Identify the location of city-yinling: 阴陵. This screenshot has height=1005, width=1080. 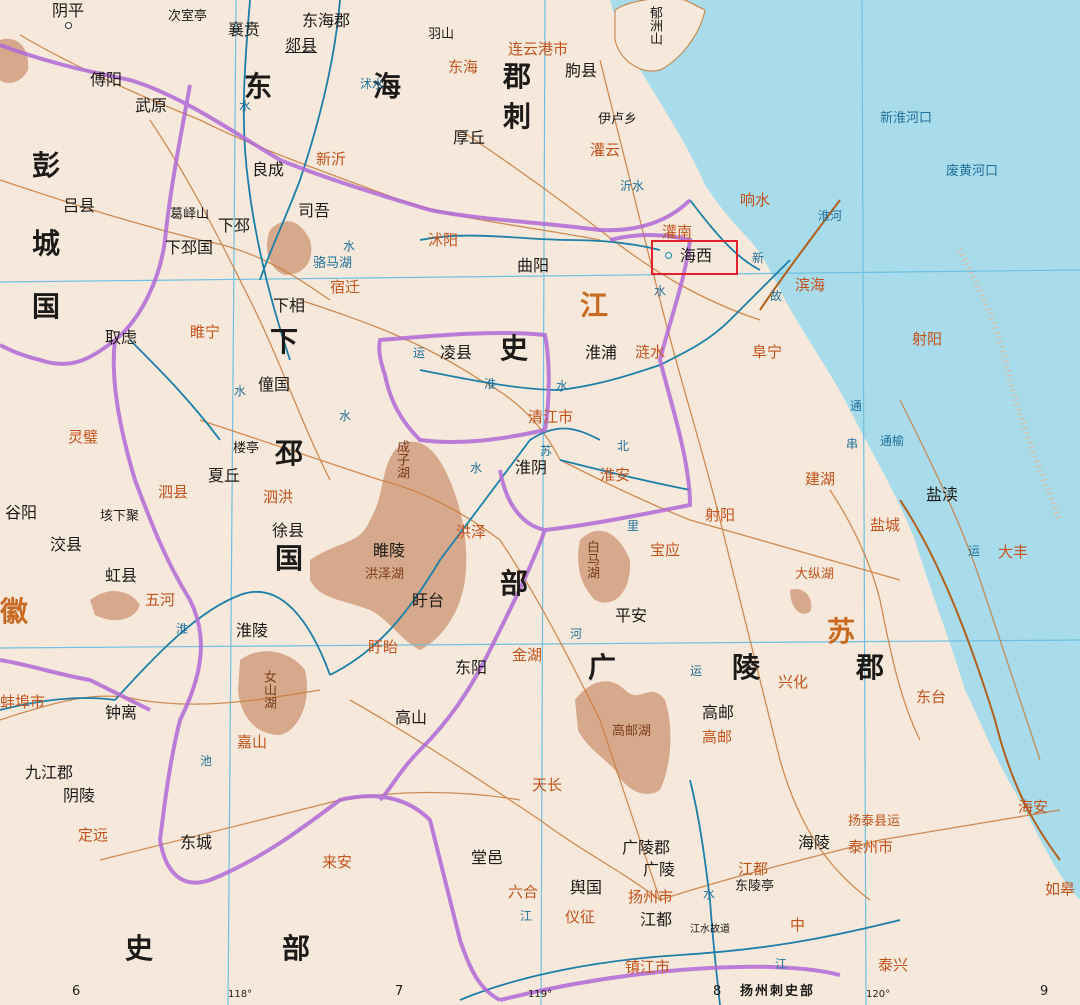
(79, 795).